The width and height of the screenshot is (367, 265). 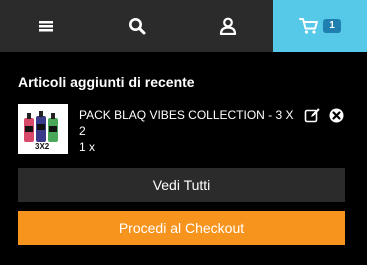 What do you see at coordinates (181, 228) in the screenshot?
I see `checkout-button: Procedi al Checkout` at bounding box center [181, 228].